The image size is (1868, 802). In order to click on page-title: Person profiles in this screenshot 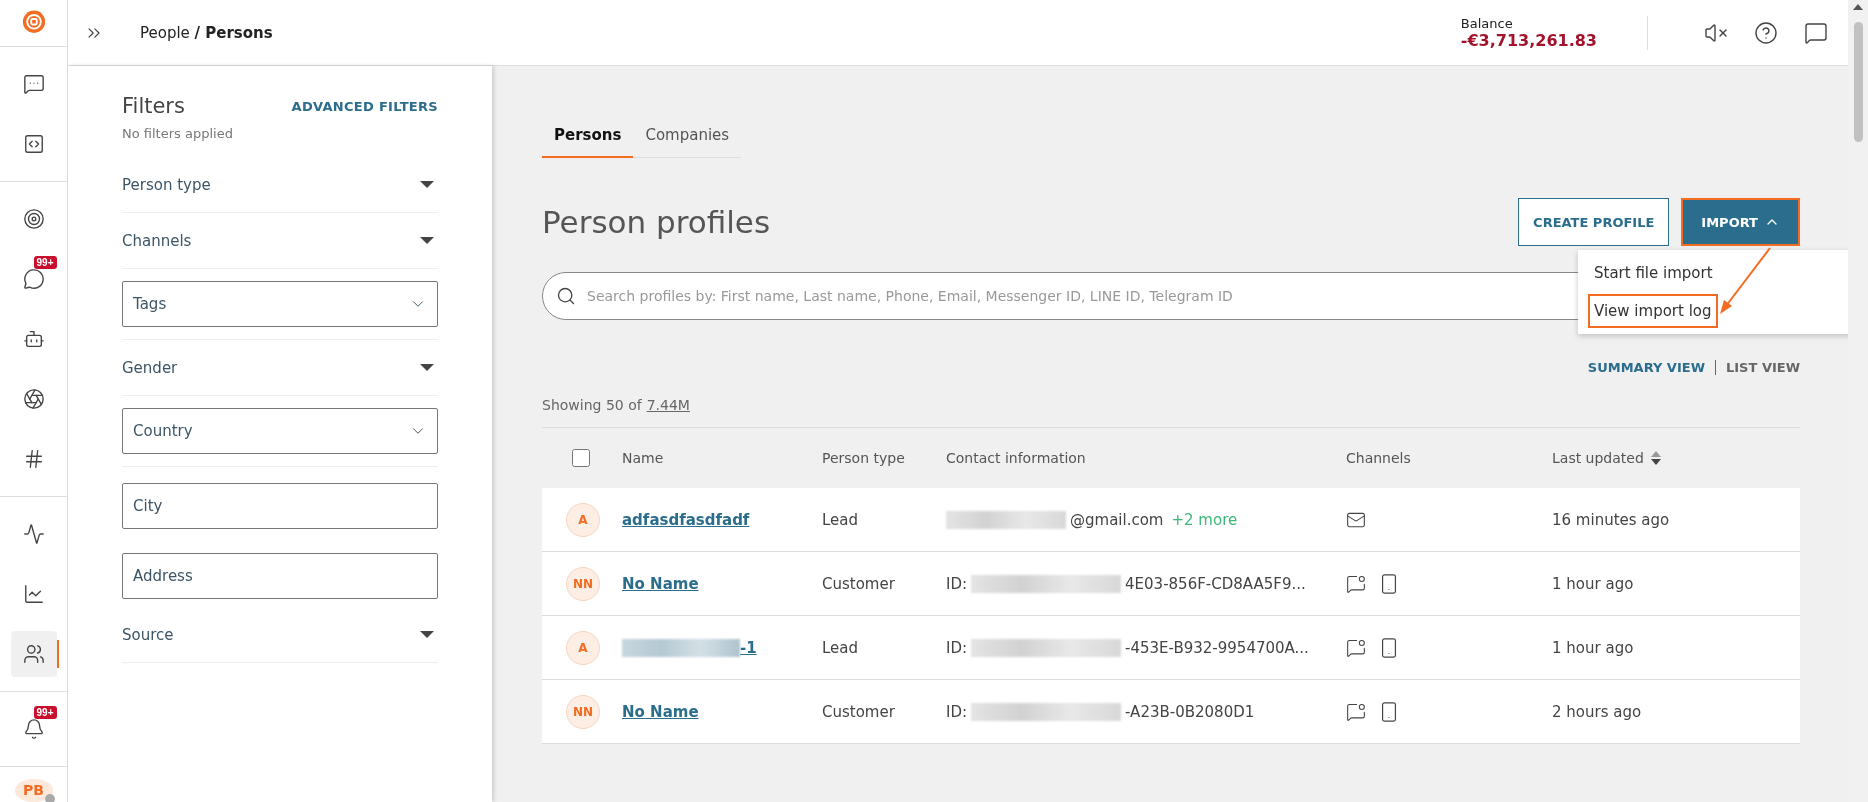, I will do `click(656, 222)`.